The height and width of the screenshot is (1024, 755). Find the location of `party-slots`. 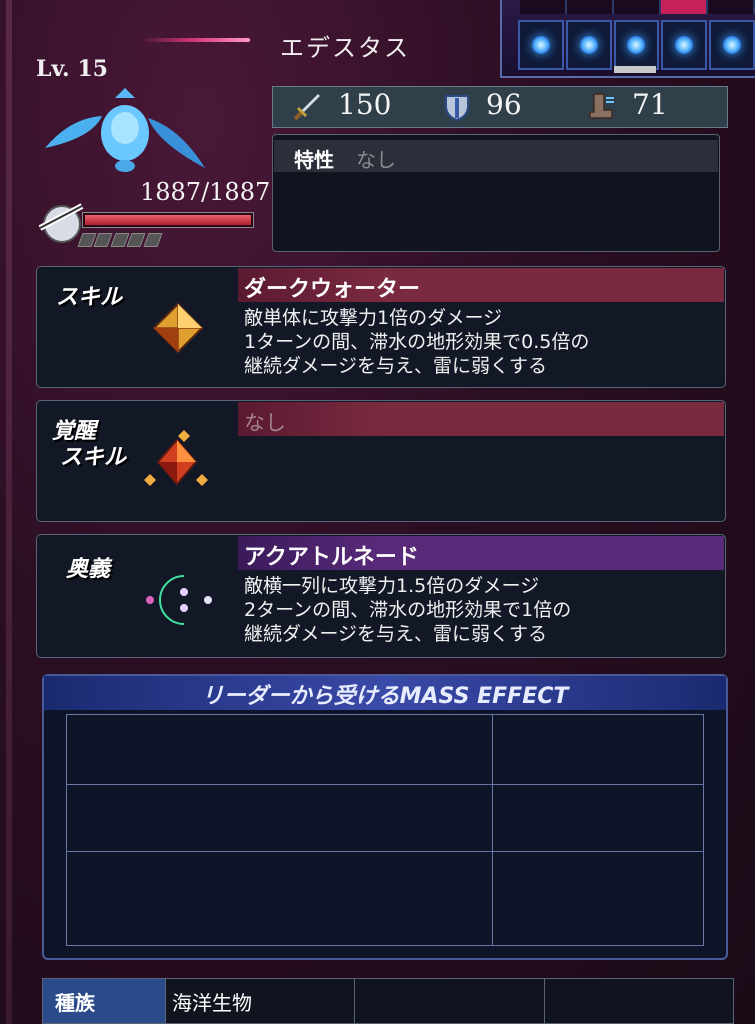

party-slots is located at coordinates (636, 45).